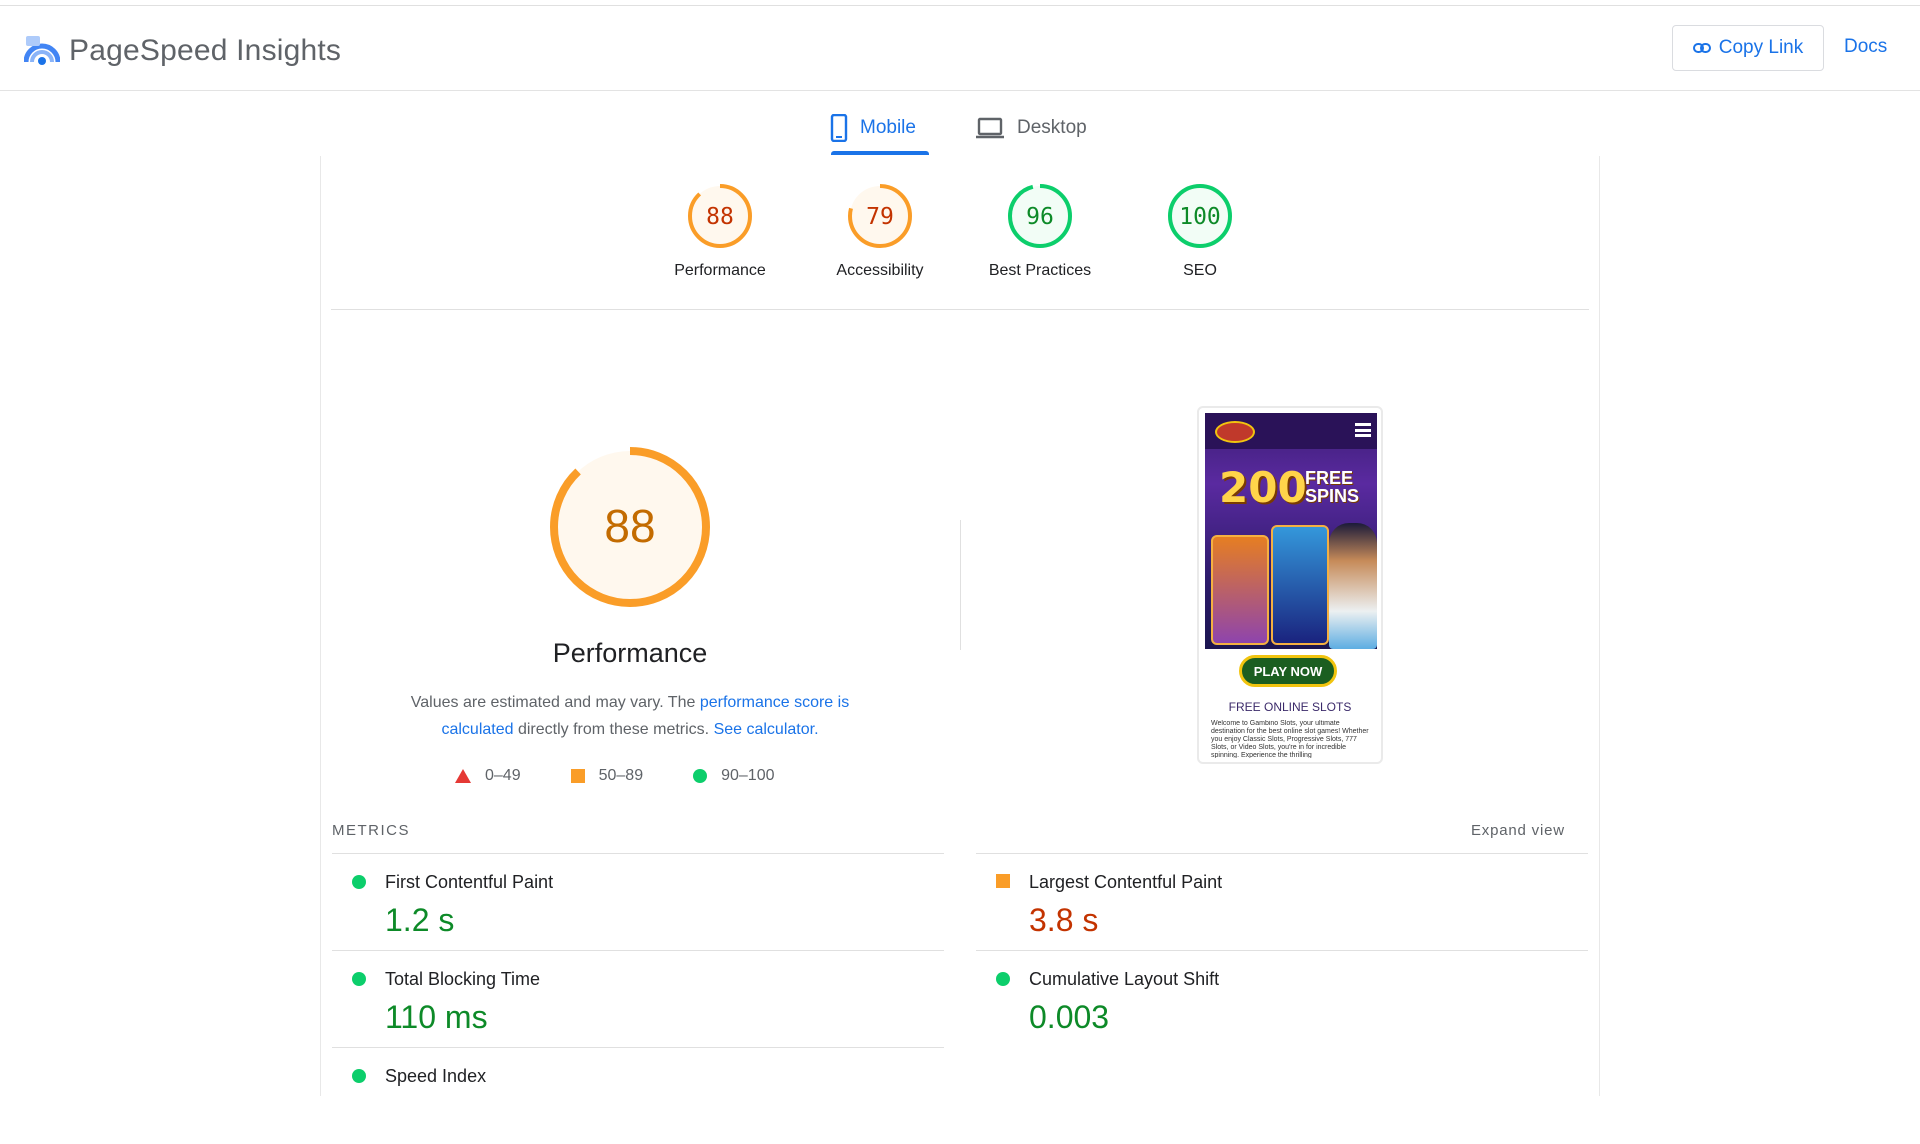 Image resolution: width=1920 pixels, height=1144 pixels. I want to click on legend-label: 50–89, so click(621, 775).